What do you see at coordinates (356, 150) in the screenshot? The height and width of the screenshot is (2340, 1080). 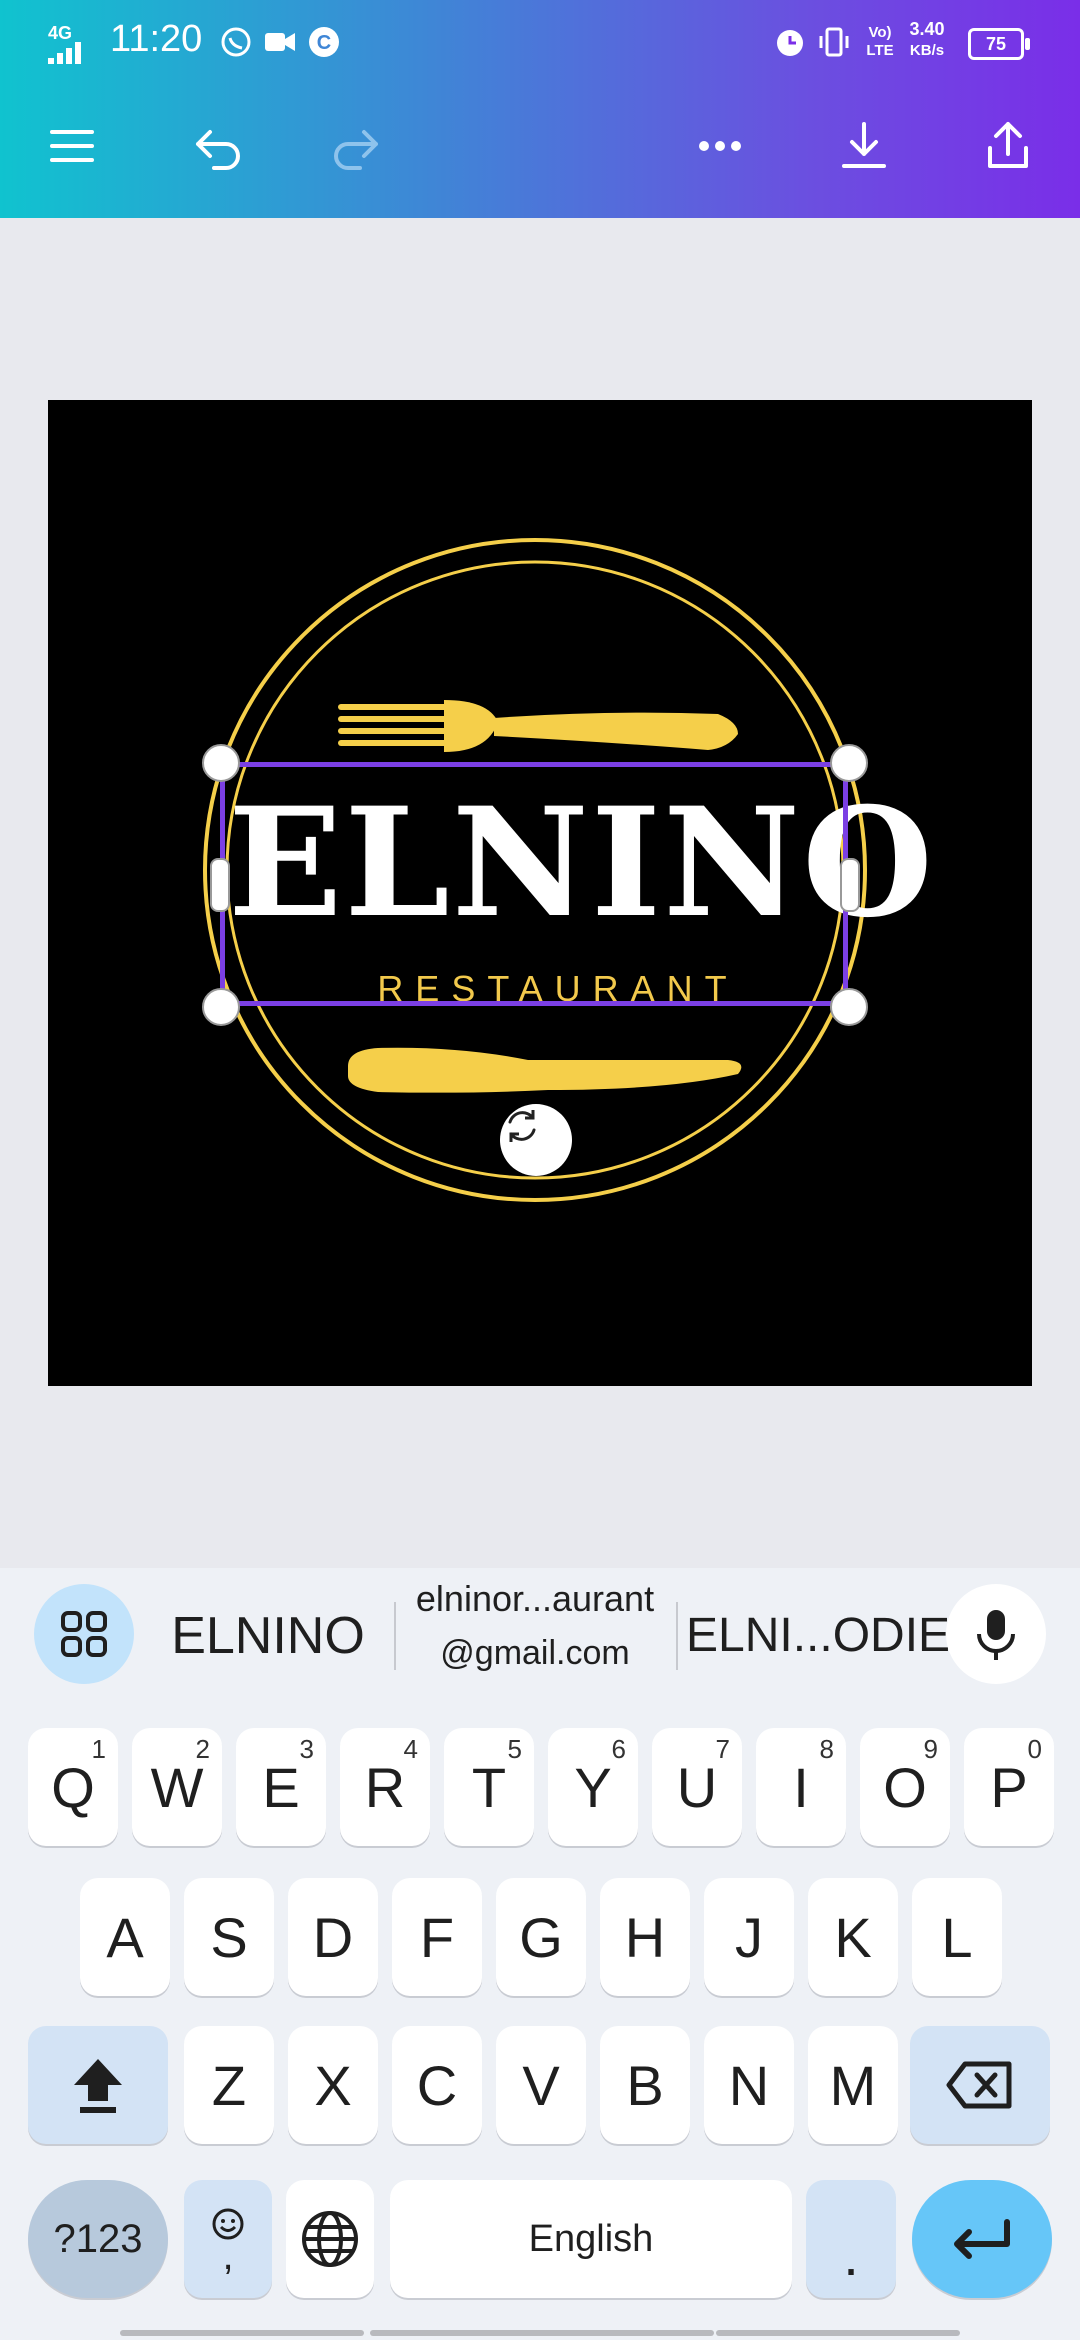 I see `redo-icon` at bounding box center [356, 150].